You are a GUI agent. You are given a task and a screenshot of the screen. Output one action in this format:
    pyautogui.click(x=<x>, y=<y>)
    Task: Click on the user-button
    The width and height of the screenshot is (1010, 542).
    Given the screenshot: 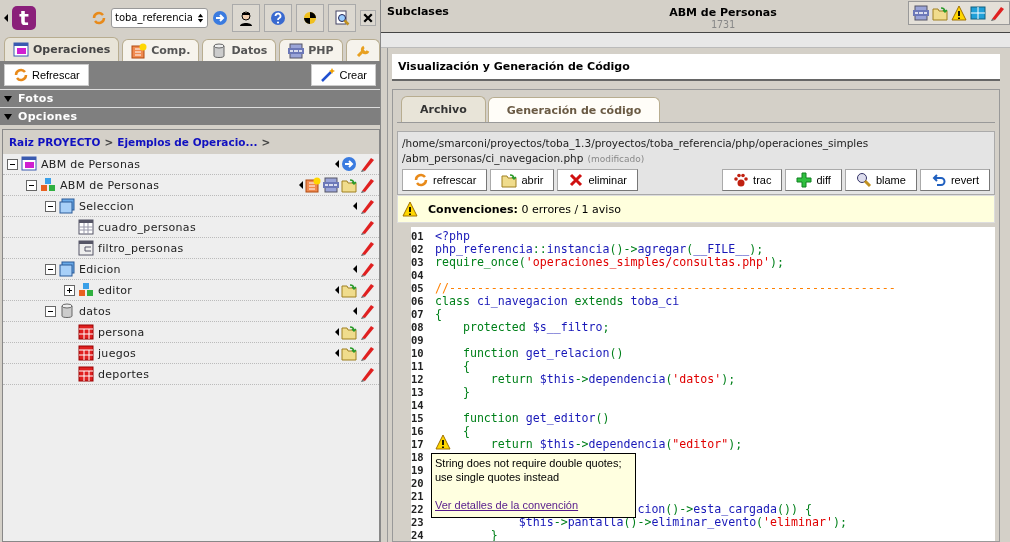 What is the action you would take?
    pyautogui.click(x=246, y=17)
    